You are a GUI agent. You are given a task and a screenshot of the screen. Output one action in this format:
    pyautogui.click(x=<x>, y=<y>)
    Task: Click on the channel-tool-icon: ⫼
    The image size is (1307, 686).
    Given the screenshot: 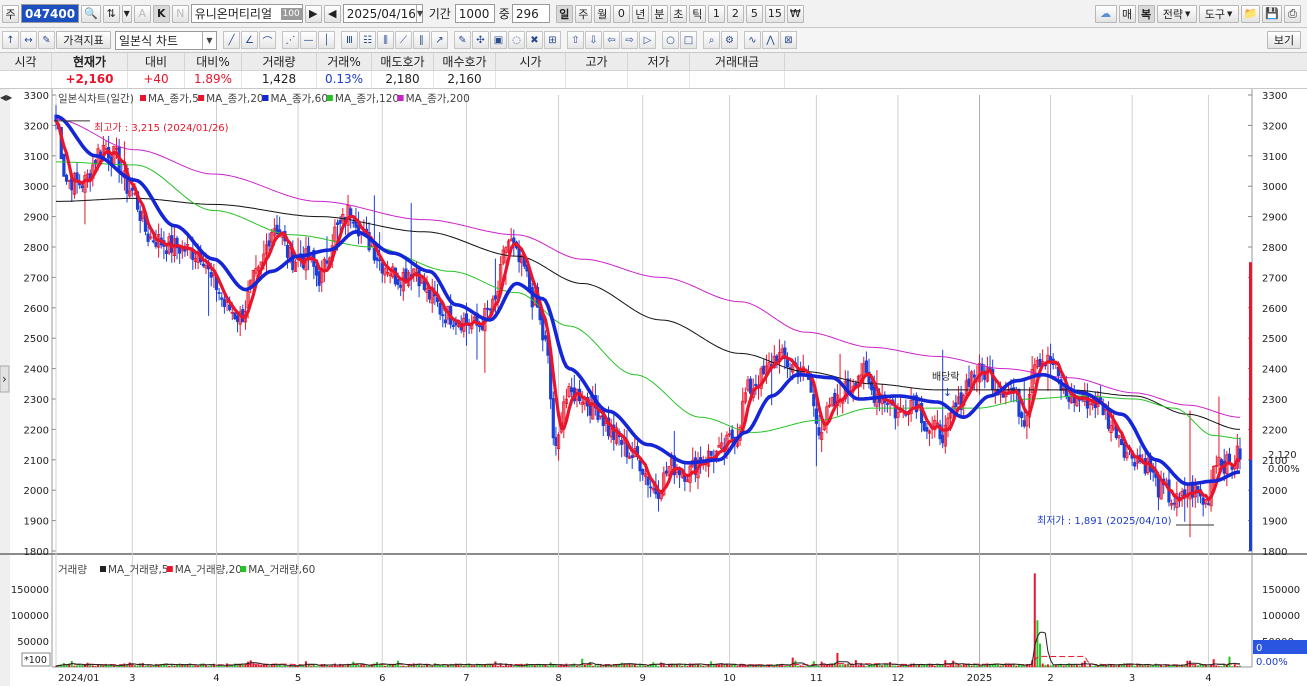 What is the action you would take?
    pyautogui.click(x=385, y=40)
    